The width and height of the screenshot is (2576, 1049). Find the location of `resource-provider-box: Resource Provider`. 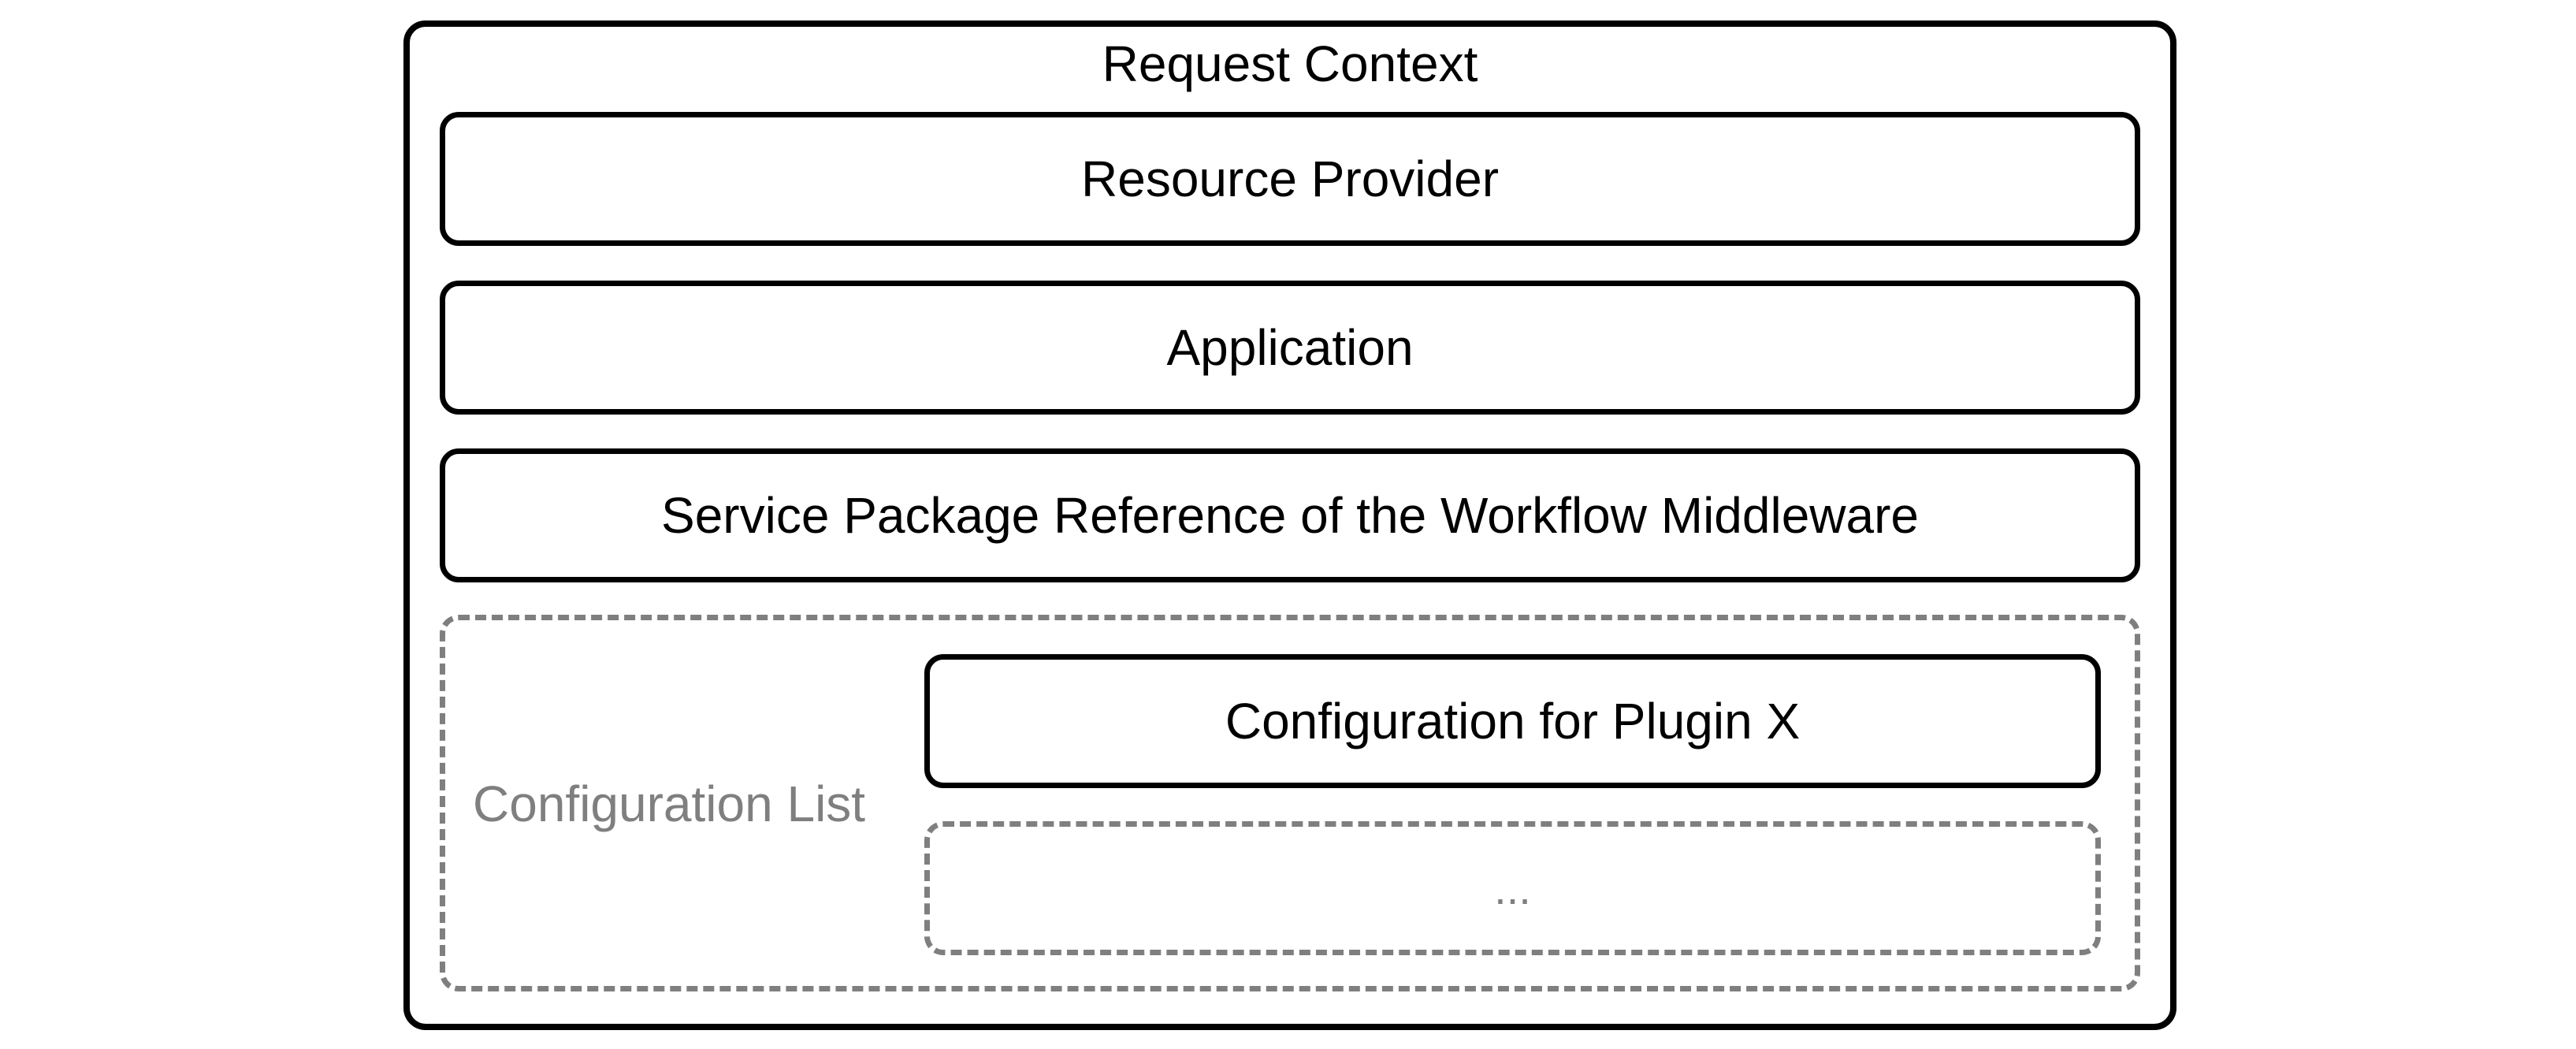

resource-provider-box: Resource Provider is located at coordinates (1290, 179).